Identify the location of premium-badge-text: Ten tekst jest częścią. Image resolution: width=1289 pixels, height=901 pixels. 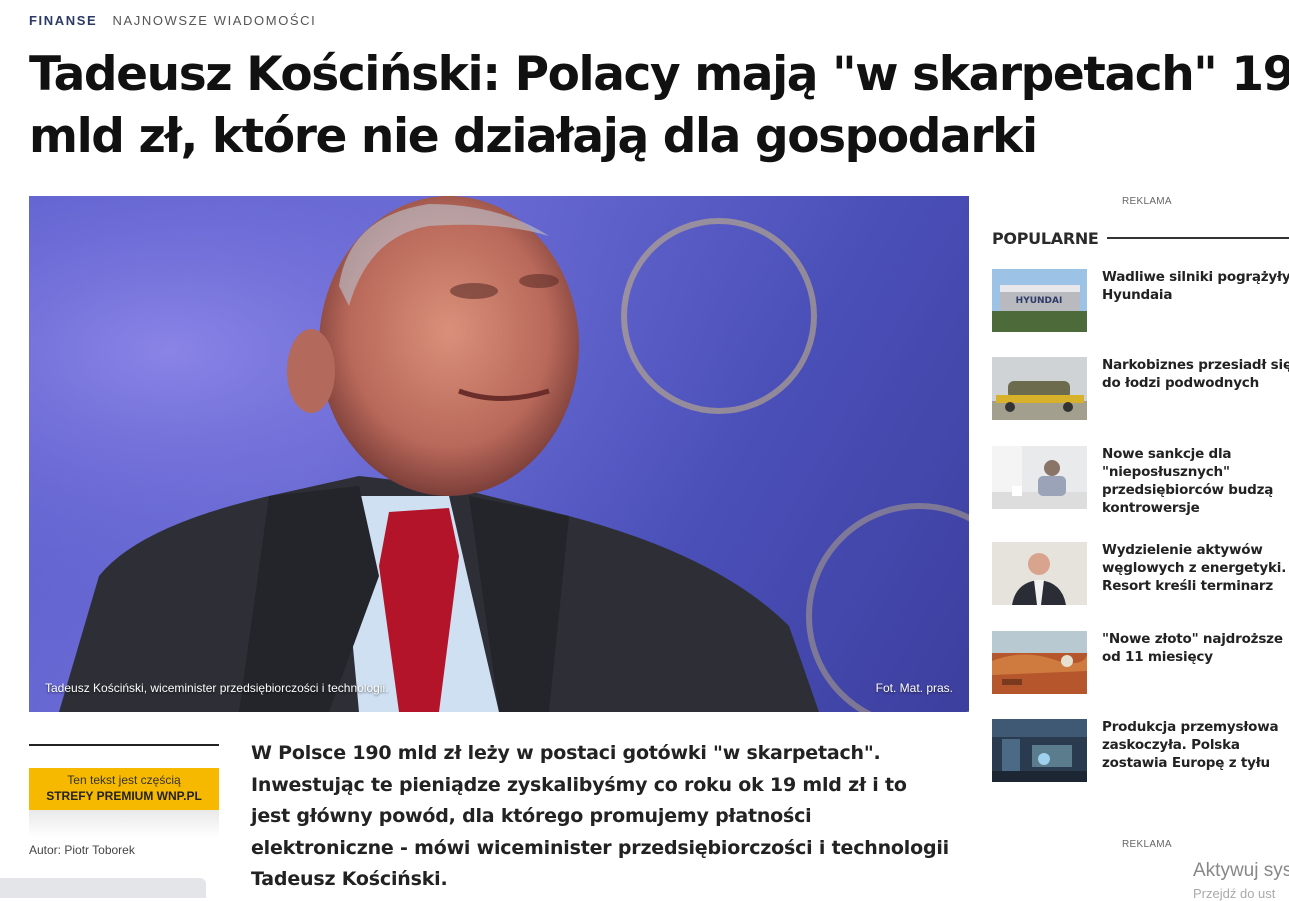
(124, 780).